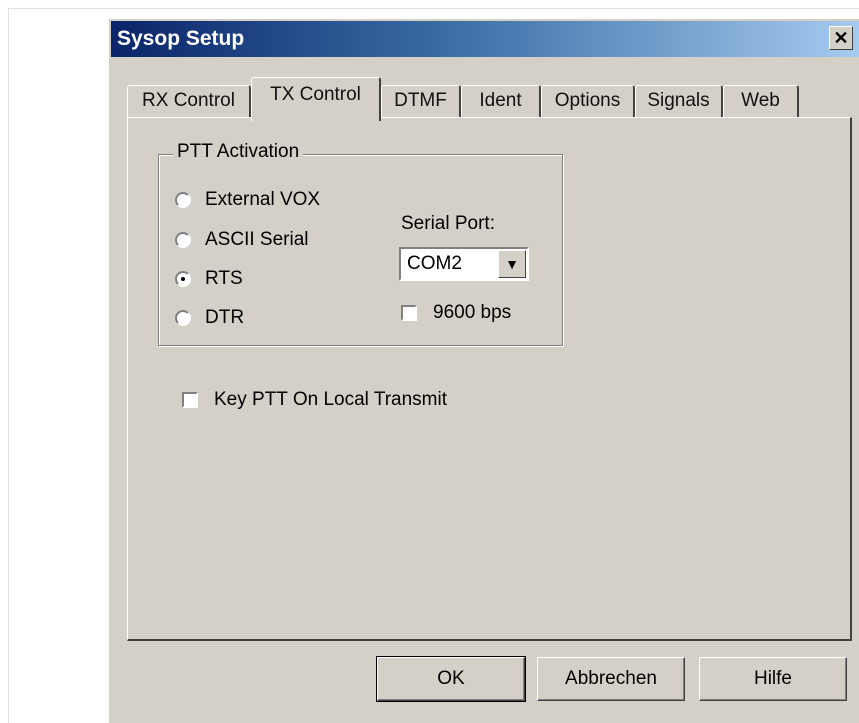 Image resolution: width=859 pixels, height=723 pixels. What do you see at coordinates (485, 39) in the screenshot?
I see `title-bar: Sysop Setup ✕` at bounding box center [485, 39].